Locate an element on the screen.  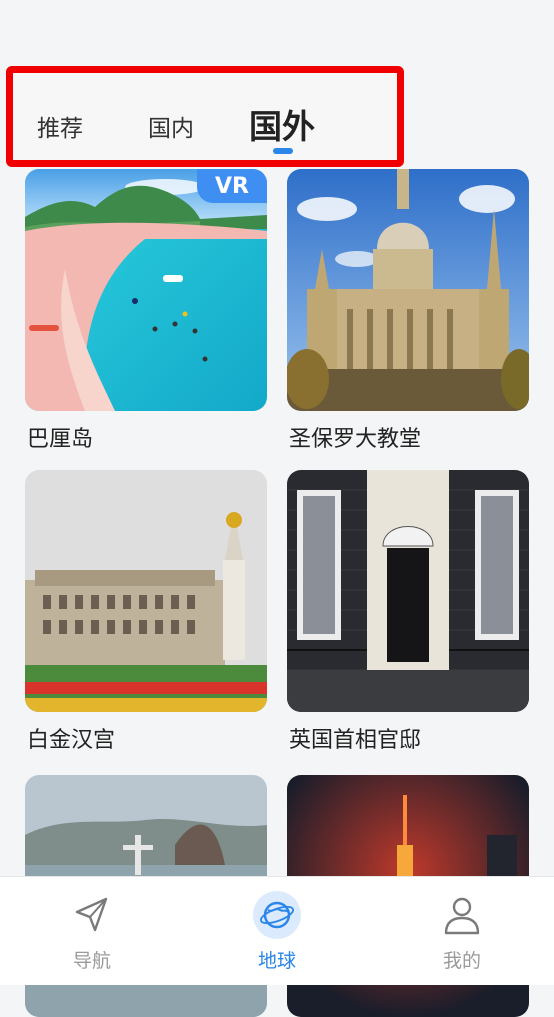
tab-overseas: 国外 is located at coordinates (282, 124).